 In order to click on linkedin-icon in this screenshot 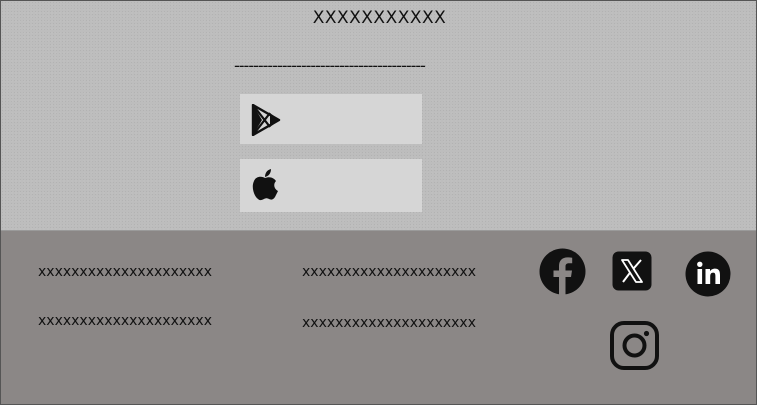, I will do `click(708, 274)`.